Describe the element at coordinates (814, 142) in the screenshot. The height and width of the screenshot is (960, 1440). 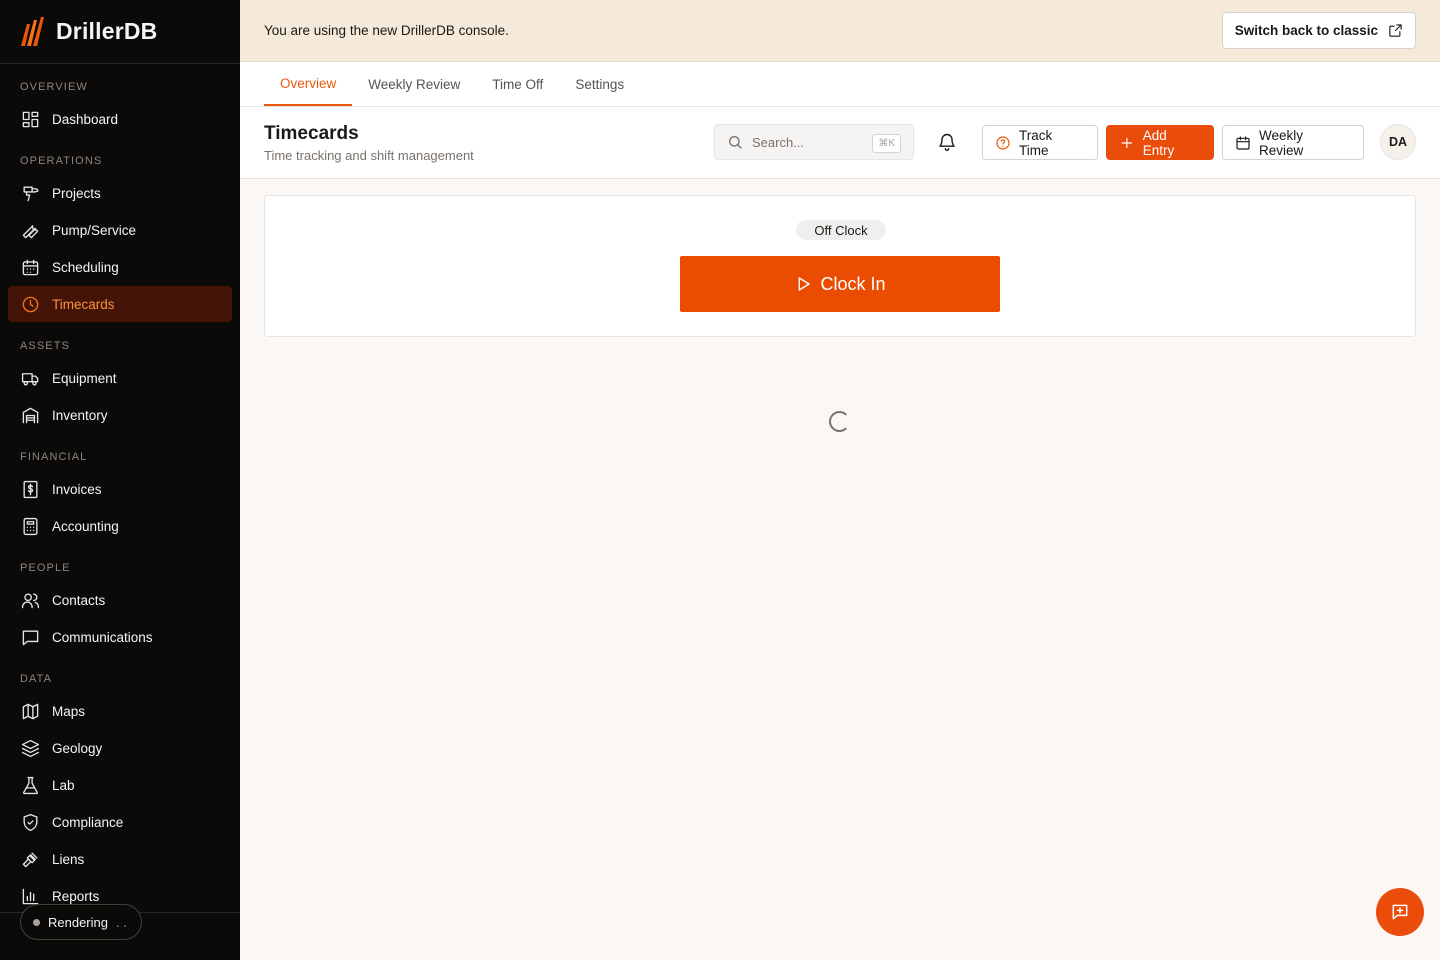
I see `search-input: Search... ⌘K` at that location.